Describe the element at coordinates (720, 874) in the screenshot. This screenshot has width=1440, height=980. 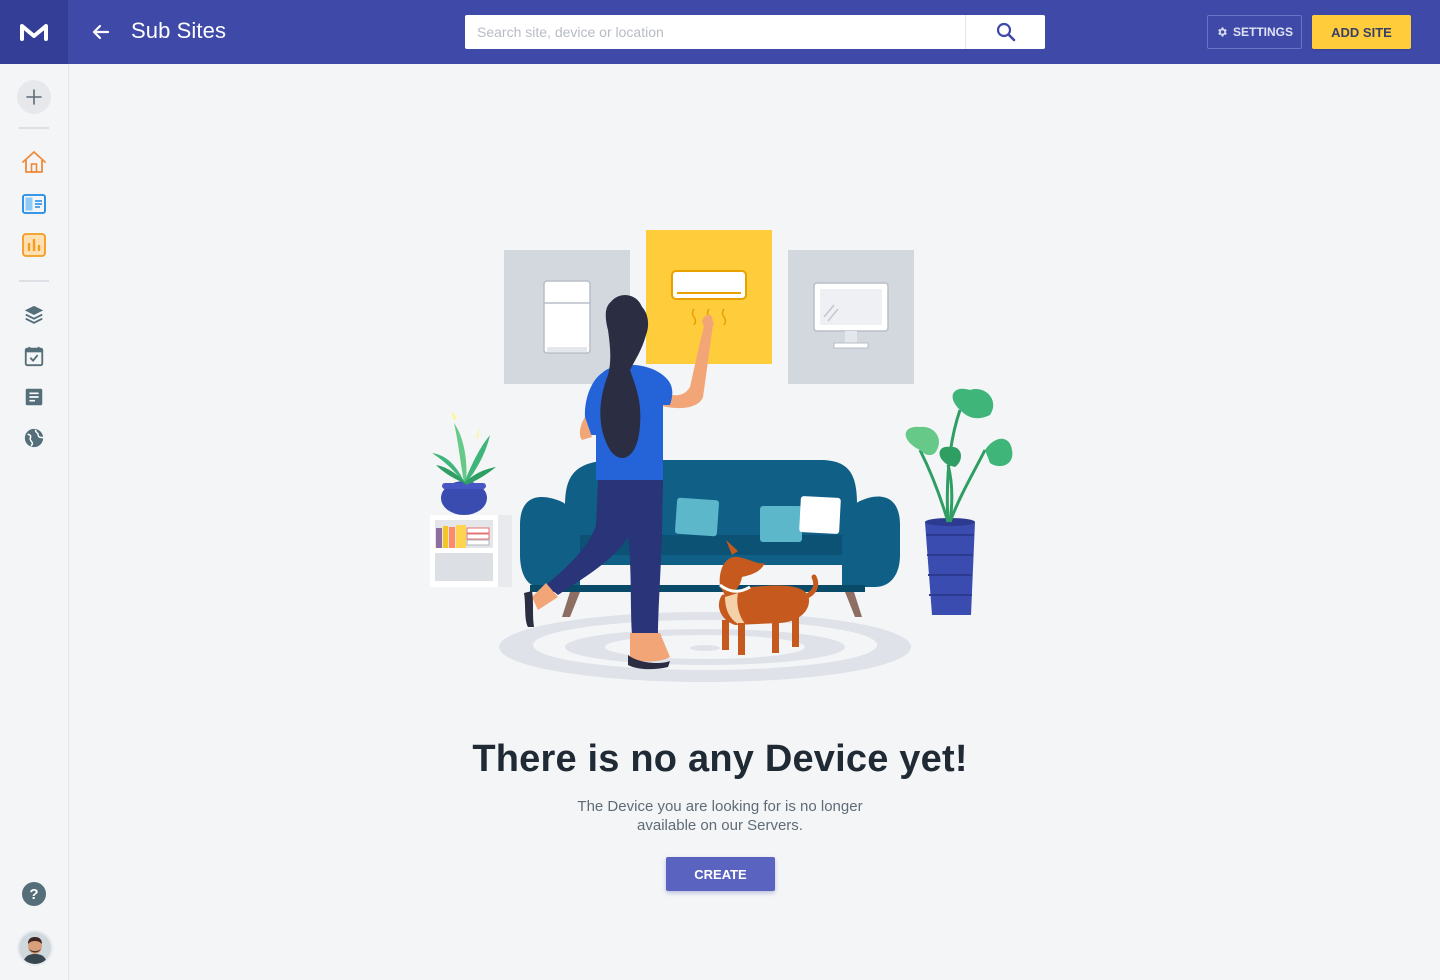
I see `create-button: CREATE` at that location.